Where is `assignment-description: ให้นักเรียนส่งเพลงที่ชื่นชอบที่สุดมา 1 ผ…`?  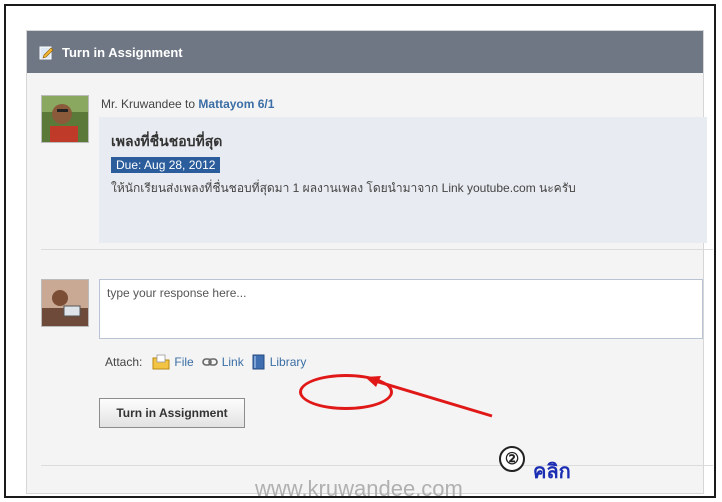
assignment-description: ให้นักเรียนส่งเพลงที่ชื่นชอบที่สุดมา 1 ผ… is located at coordinates (343, 188).